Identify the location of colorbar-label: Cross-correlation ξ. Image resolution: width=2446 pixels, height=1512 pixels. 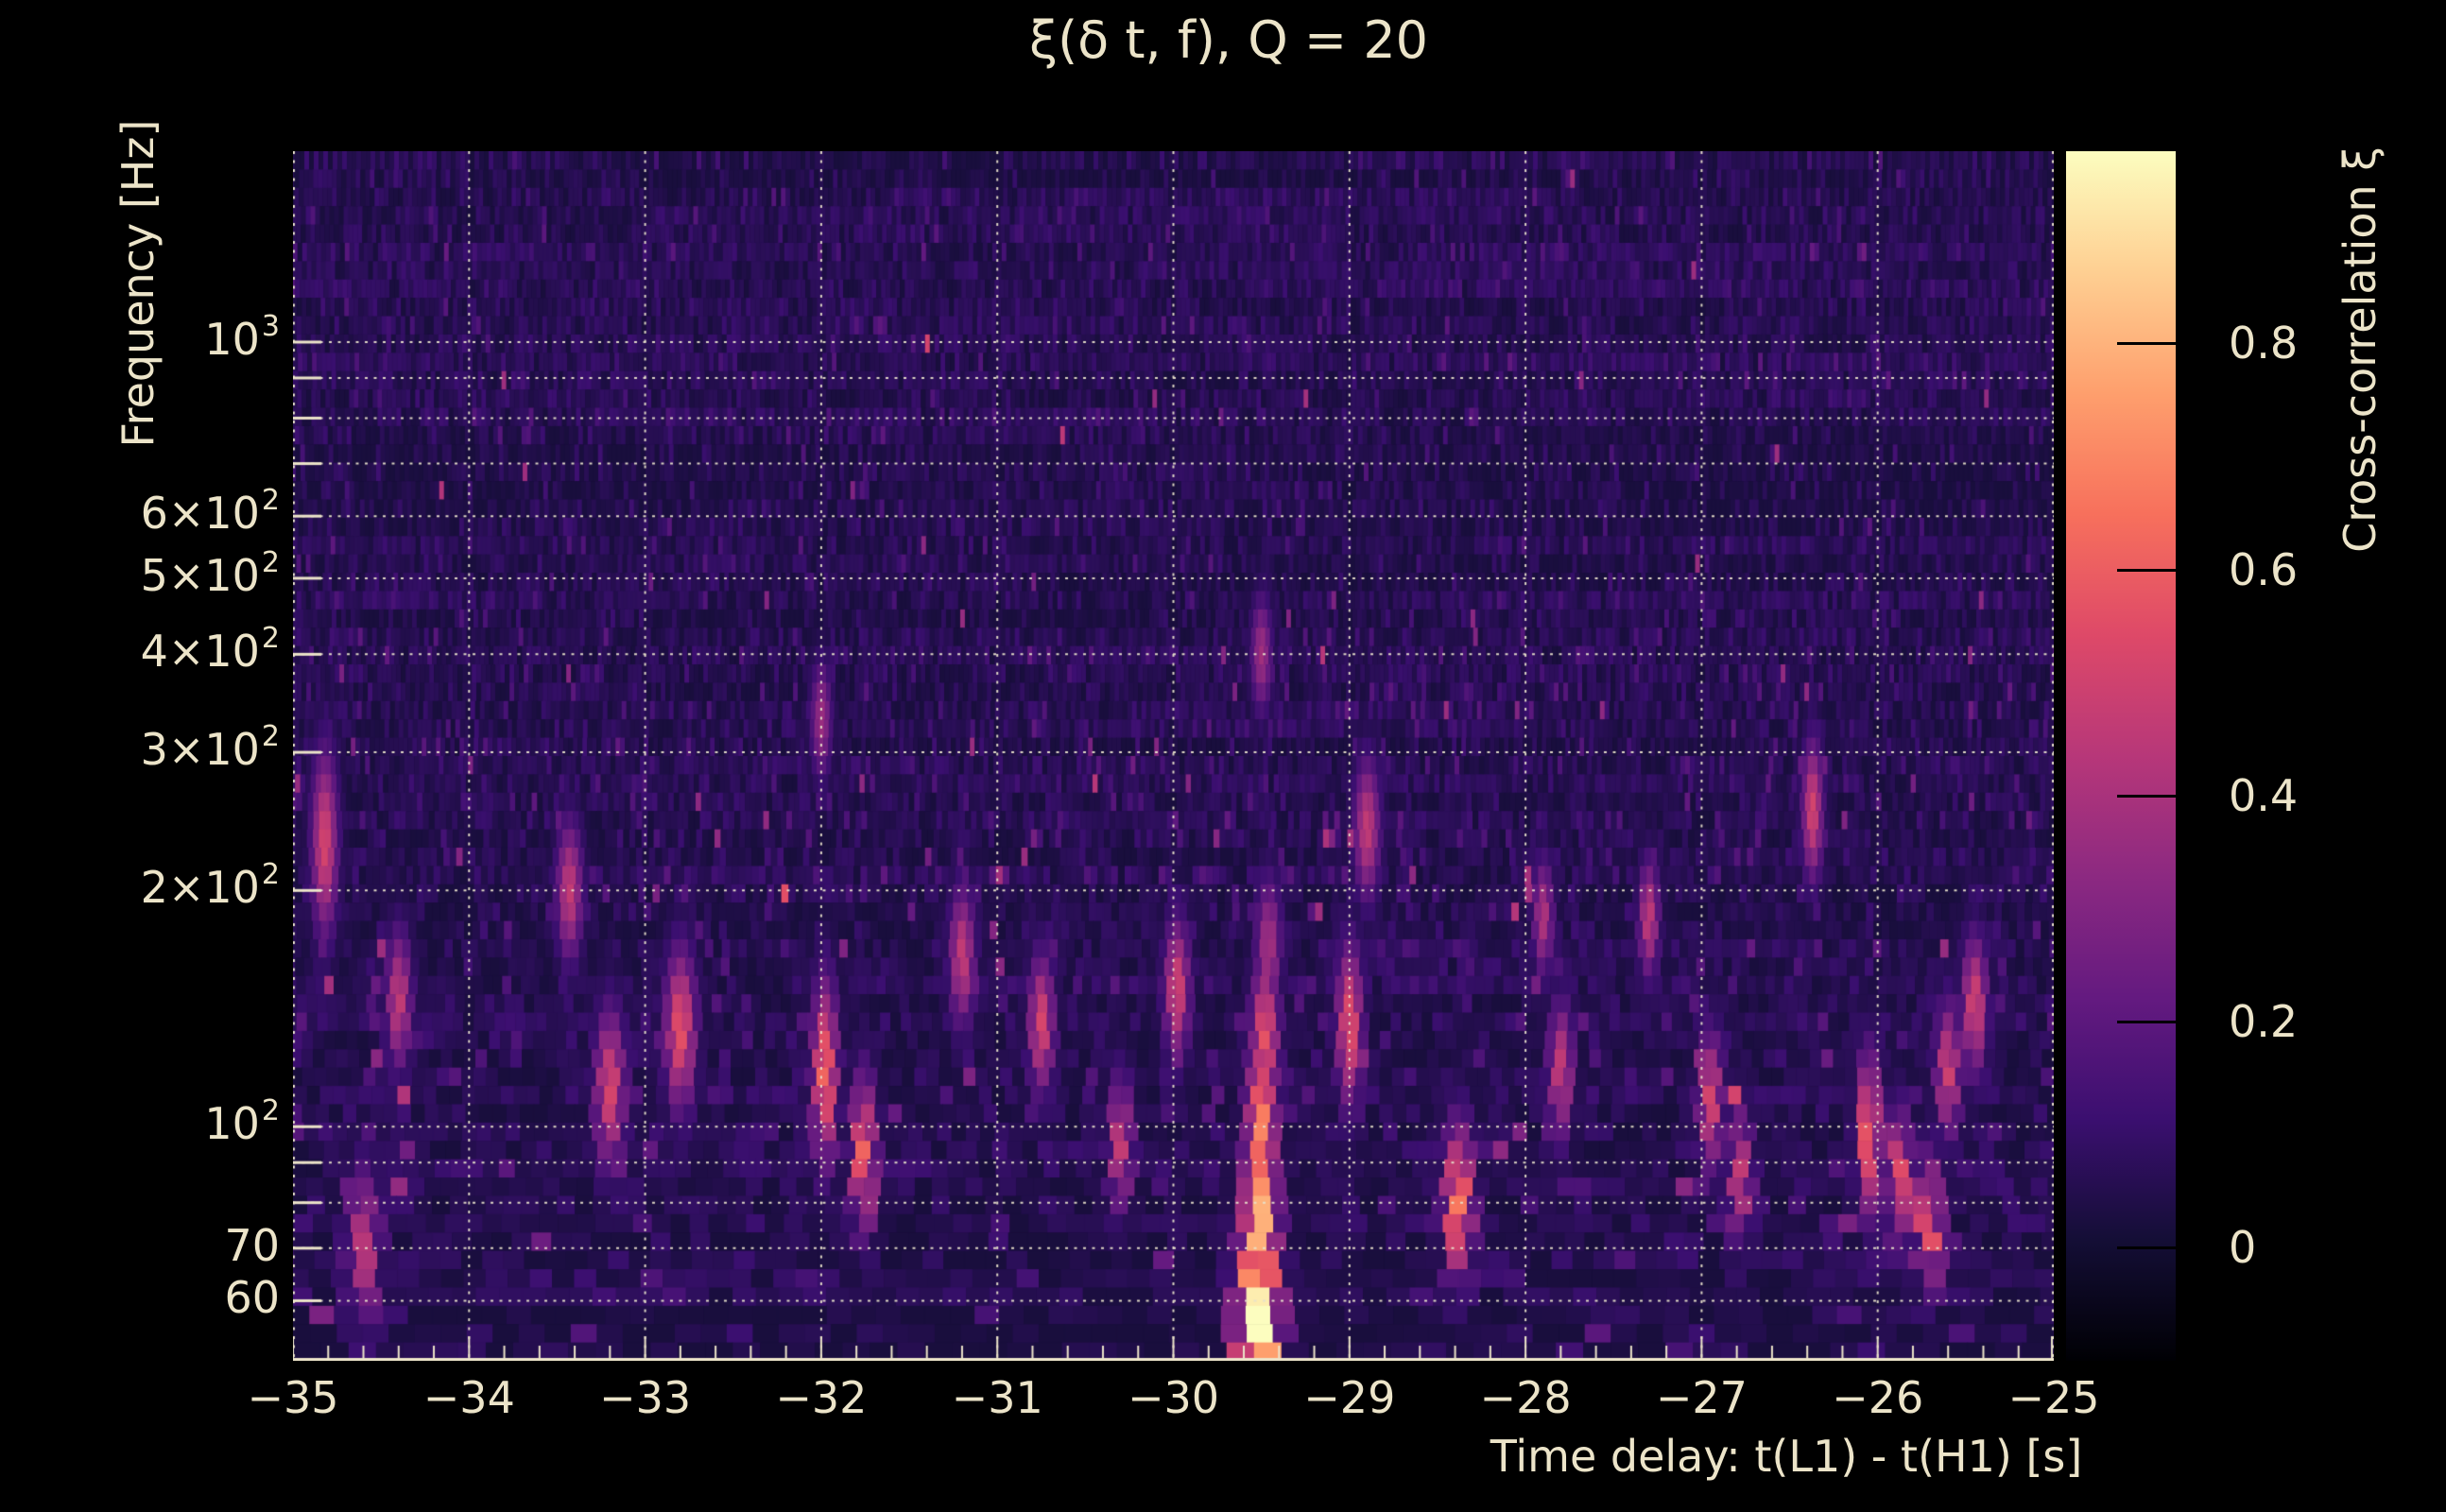
(2360, 349).